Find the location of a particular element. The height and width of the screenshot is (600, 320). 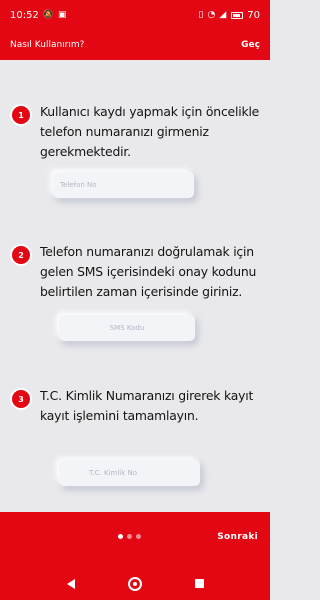

status-time: 10:52 is located at coordinates (24, 15).